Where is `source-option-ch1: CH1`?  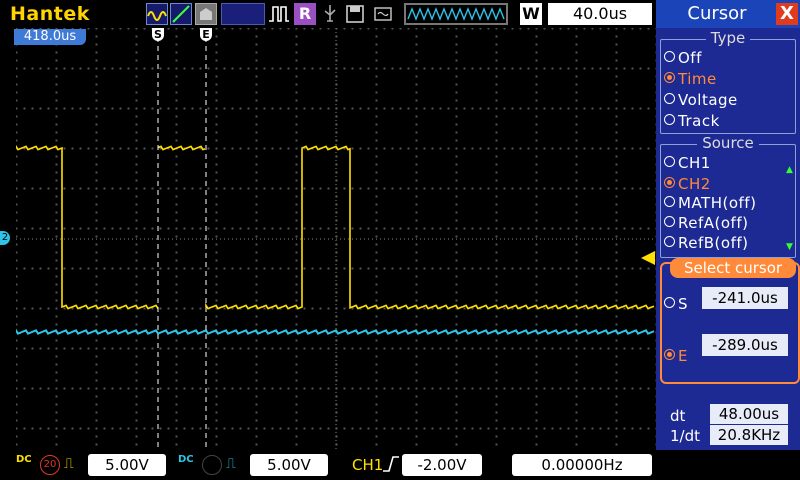
source-option-ch1: CH1 is located at coordinates (687, 163).